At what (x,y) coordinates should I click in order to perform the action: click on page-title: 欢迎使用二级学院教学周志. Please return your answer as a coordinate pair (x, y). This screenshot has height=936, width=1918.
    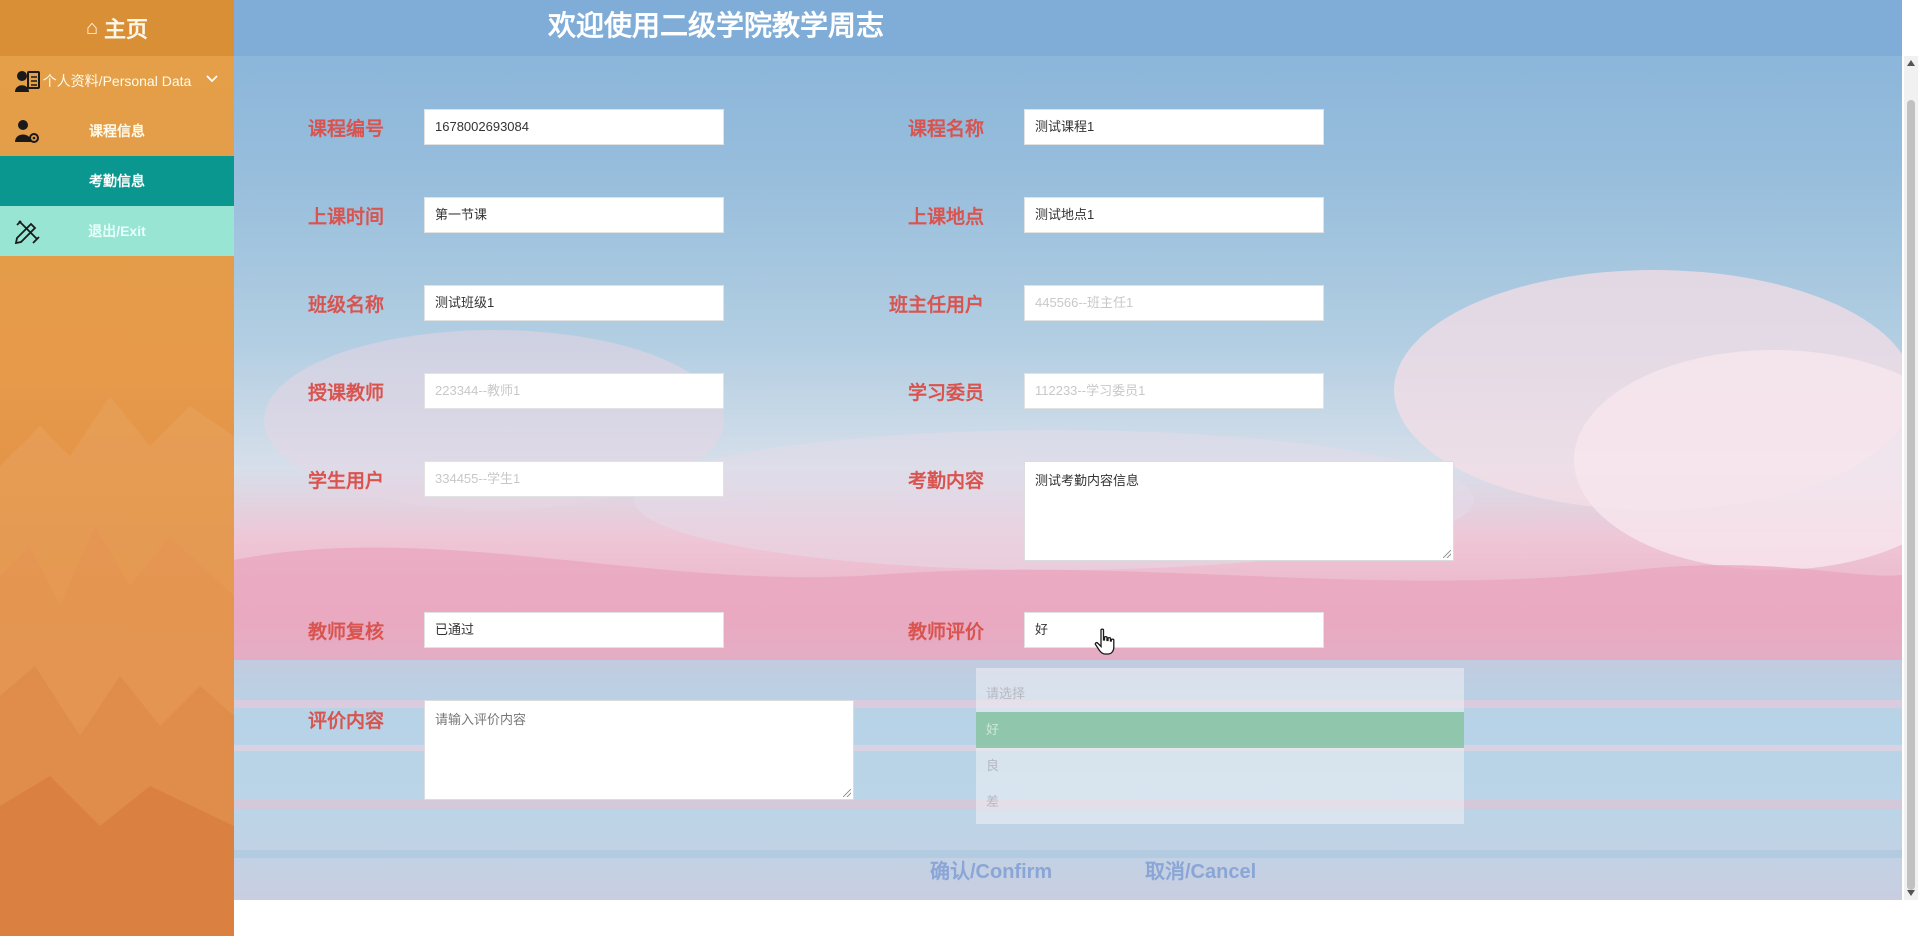
    Looking at the image, I should click on (715, 25).